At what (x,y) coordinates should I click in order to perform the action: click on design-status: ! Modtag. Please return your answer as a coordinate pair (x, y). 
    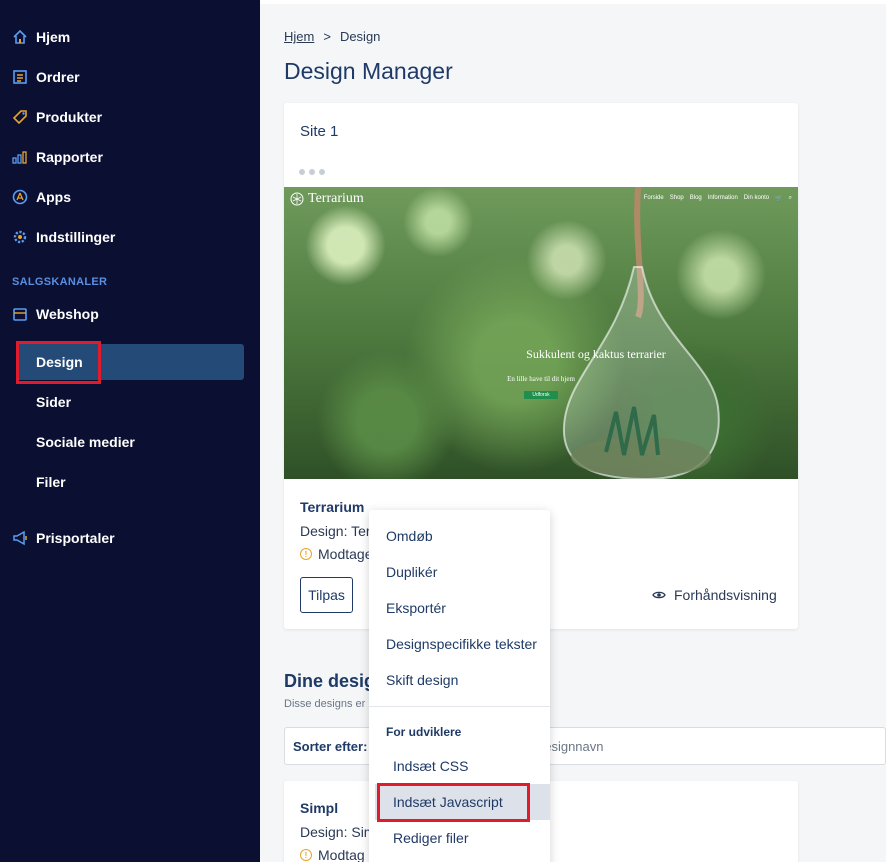
    Looking at the image, I should click on (332, 854).